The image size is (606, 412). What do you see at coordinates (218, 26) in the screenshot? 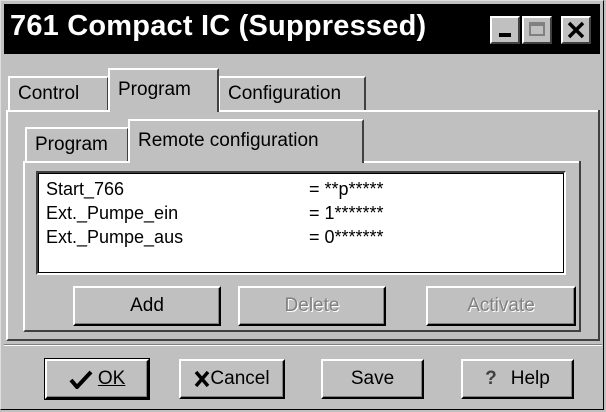
I see `window-title: 761 Compact IC (Suppressed)` at bounding box center [218, 26].